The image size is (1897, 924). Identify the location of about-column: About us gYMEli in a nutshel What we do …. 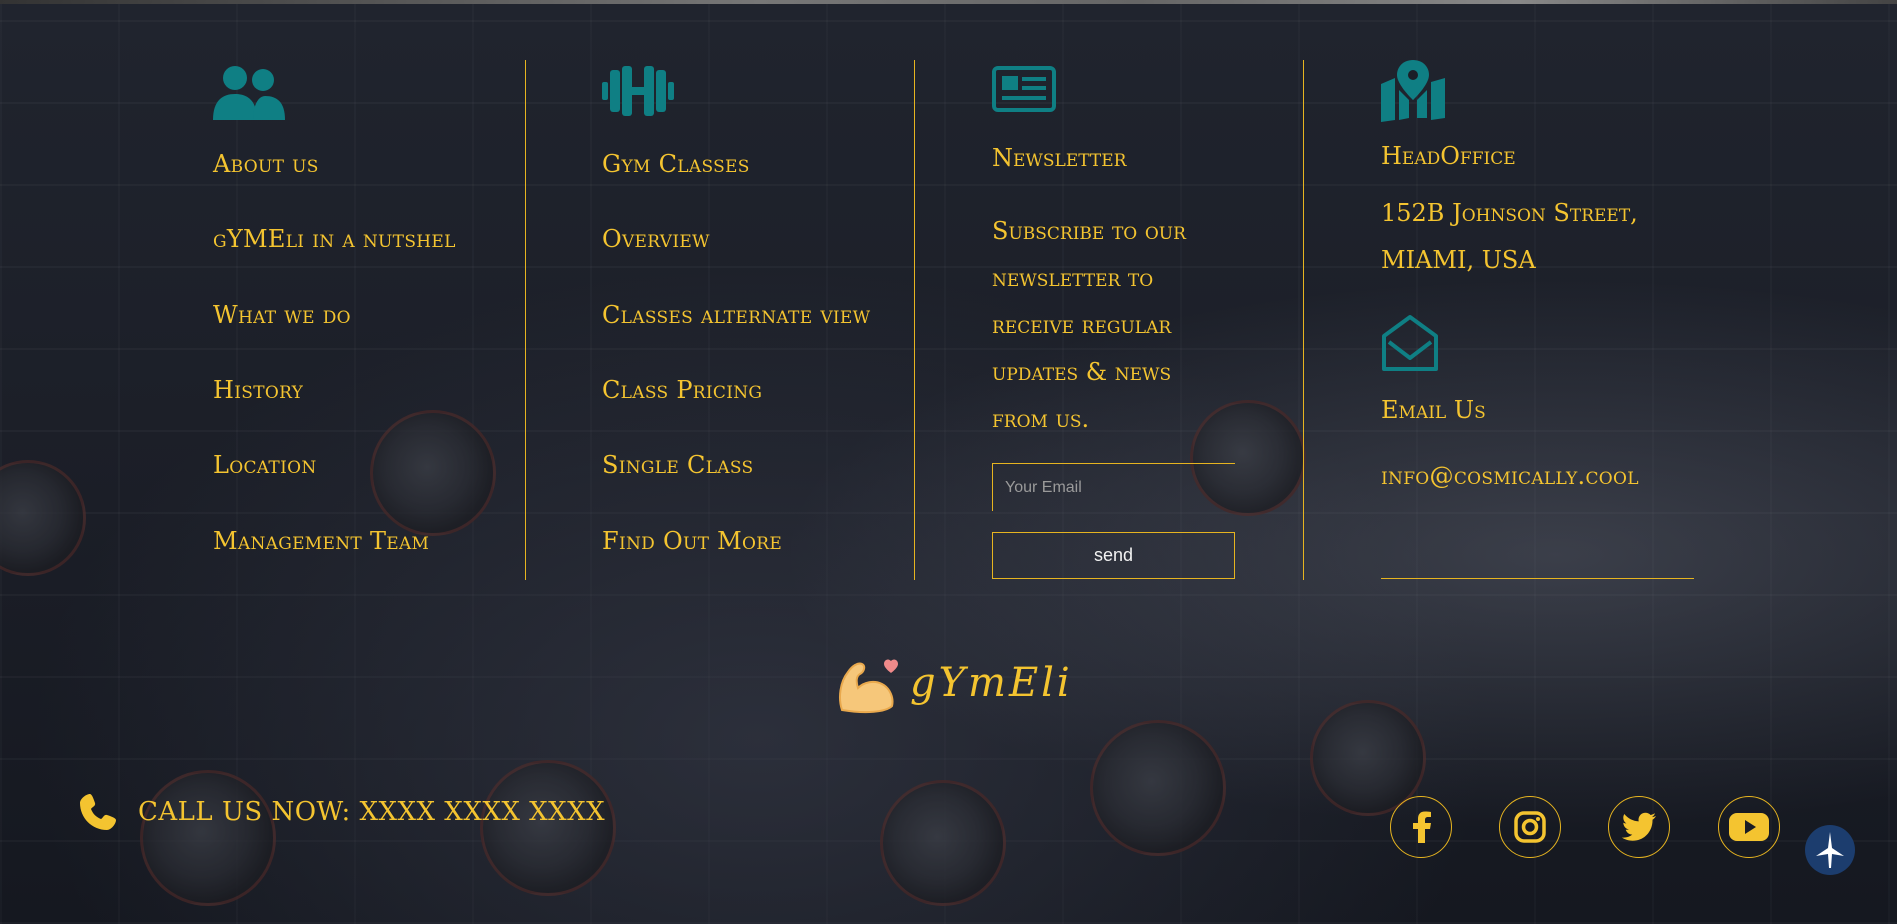
(363, 328).